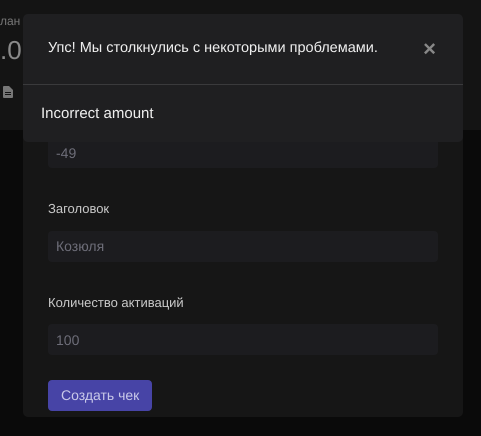 This screenshot has height=436, width=481. I want to click on popup-title: Упс! Мы столкнулись с некоторыми проблемами., so click(213, 48).